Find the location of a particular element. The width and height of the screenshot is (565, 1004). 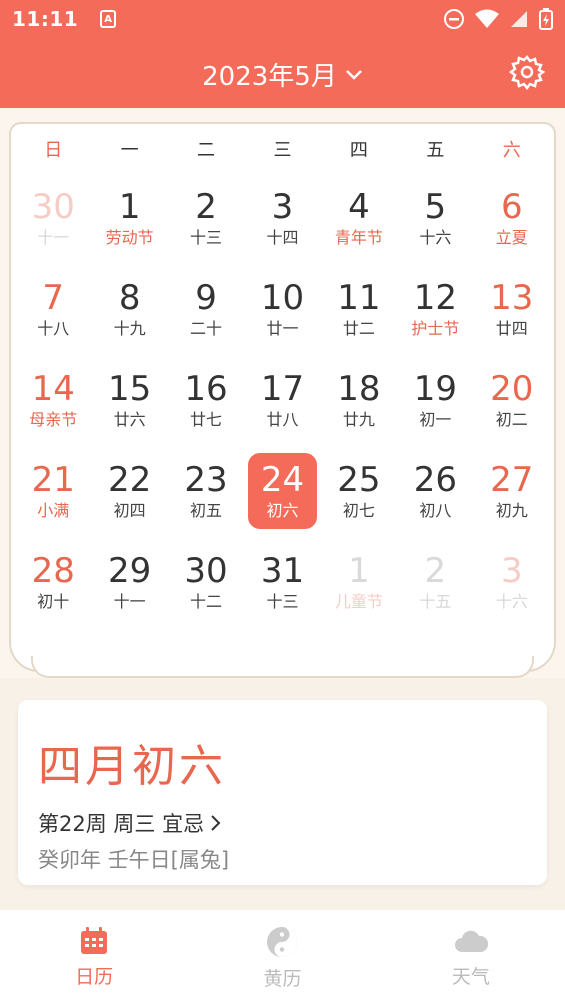

lunar-day: 二十 is located at coordinates (206, 328).